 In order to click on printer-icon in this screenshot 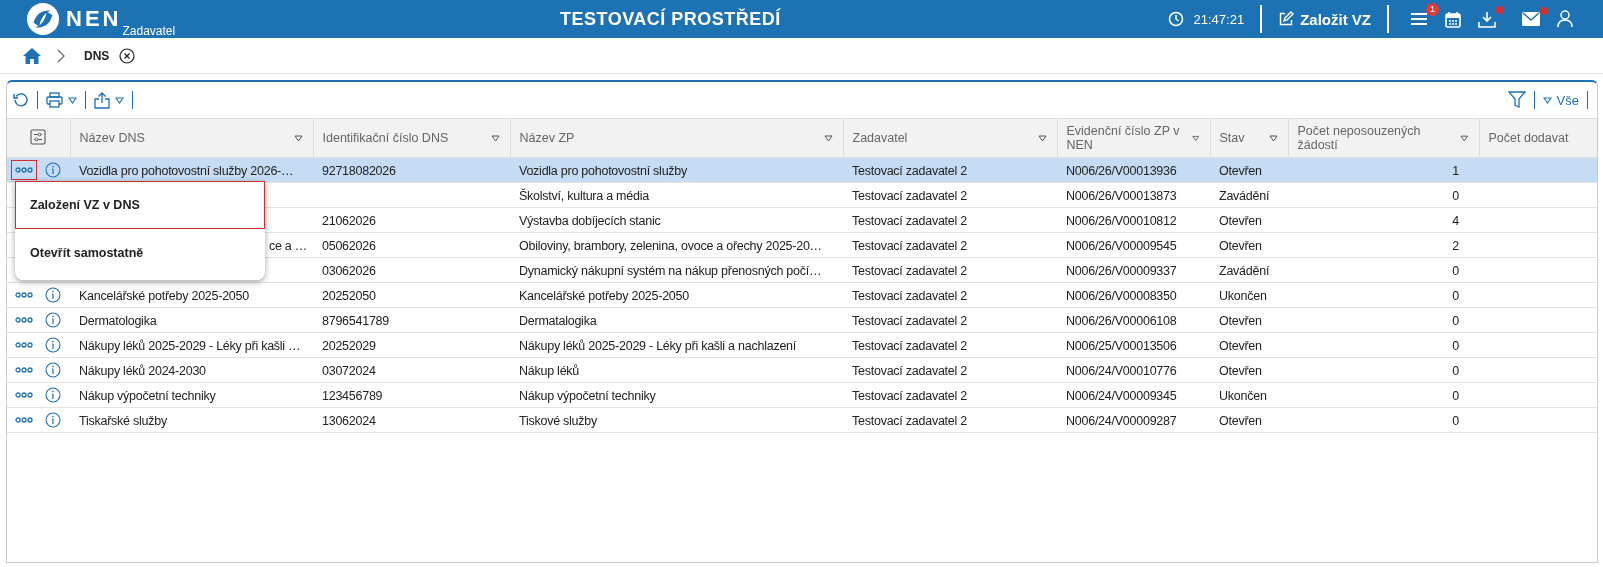, I will do `click(54, 100)`.